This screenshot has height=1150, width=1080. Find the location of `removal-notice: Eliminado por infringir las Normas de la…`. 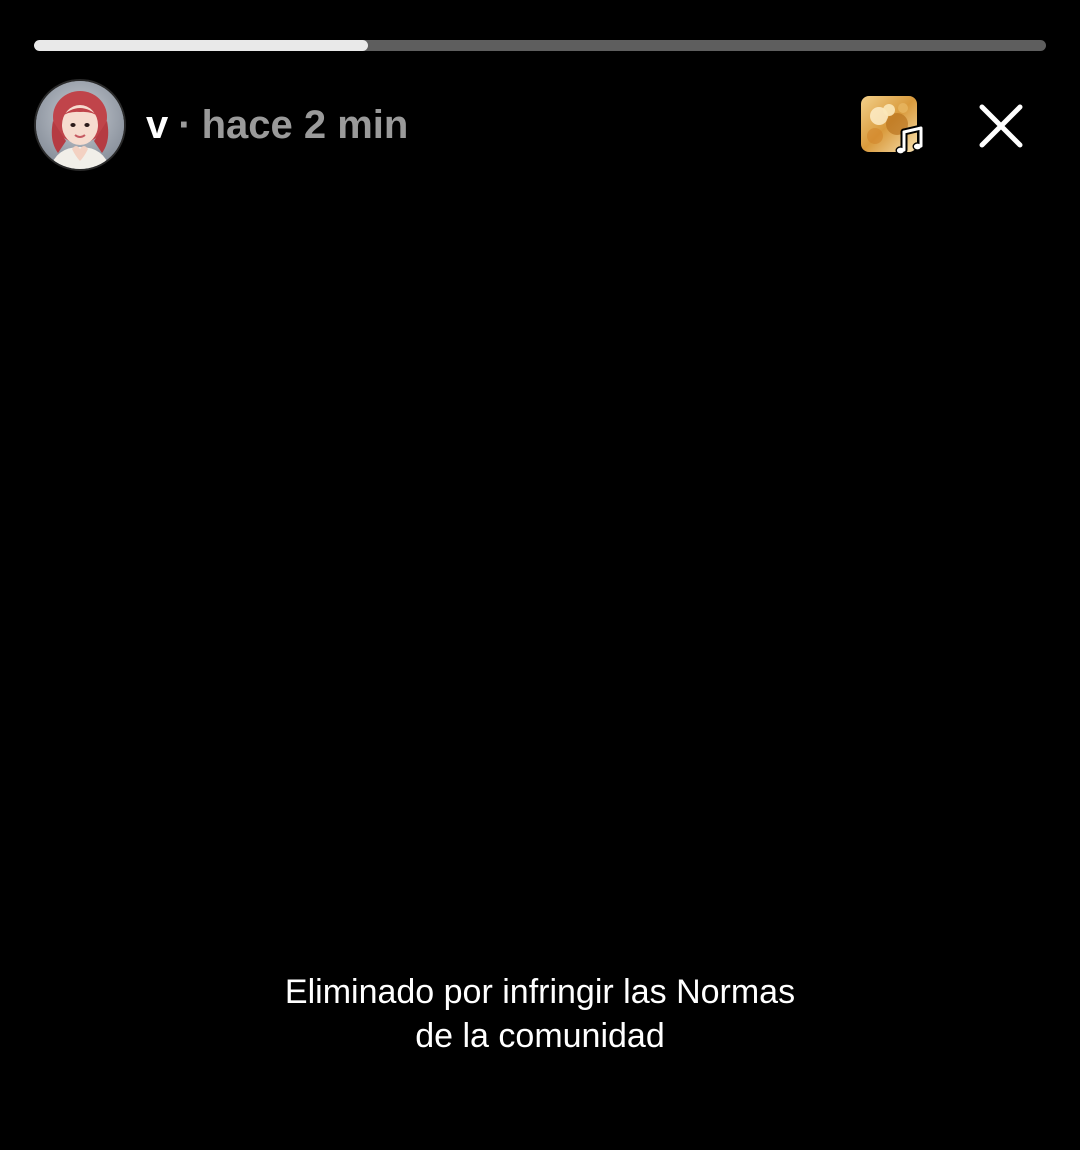

removal-notice: Eliminado por infringir las Normas de la… is located at coordinates (540, 1014).